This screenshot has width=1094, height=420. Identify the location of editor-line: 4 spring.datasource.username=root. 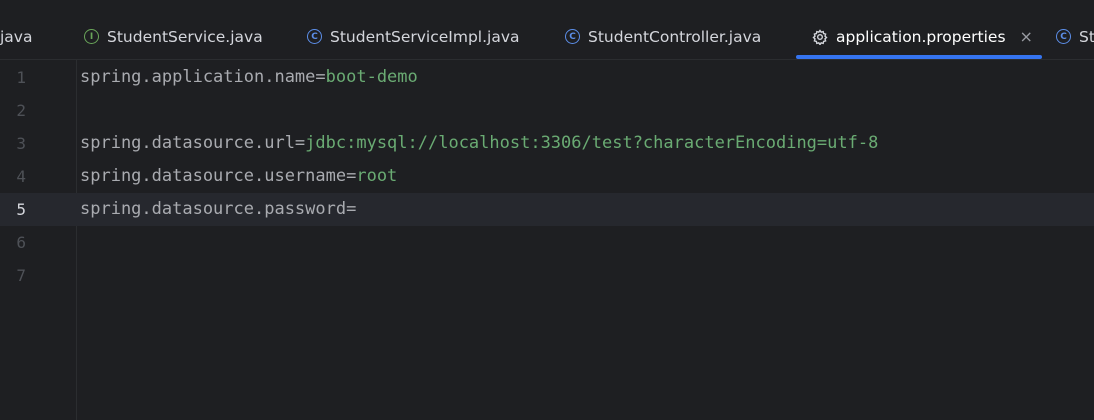
(547, 176).